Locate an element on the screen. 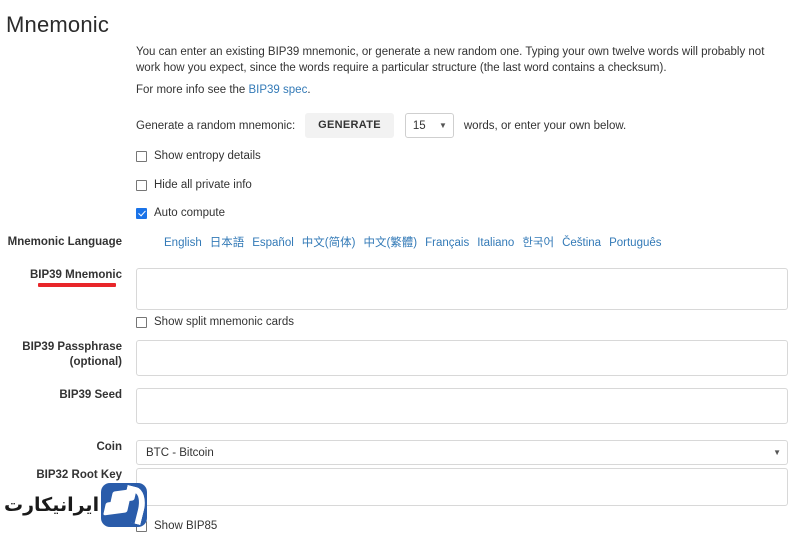 The height and width of the screenshot is (533, 800). checkbox-show-entropy-details is located at coordinates (141, 156).